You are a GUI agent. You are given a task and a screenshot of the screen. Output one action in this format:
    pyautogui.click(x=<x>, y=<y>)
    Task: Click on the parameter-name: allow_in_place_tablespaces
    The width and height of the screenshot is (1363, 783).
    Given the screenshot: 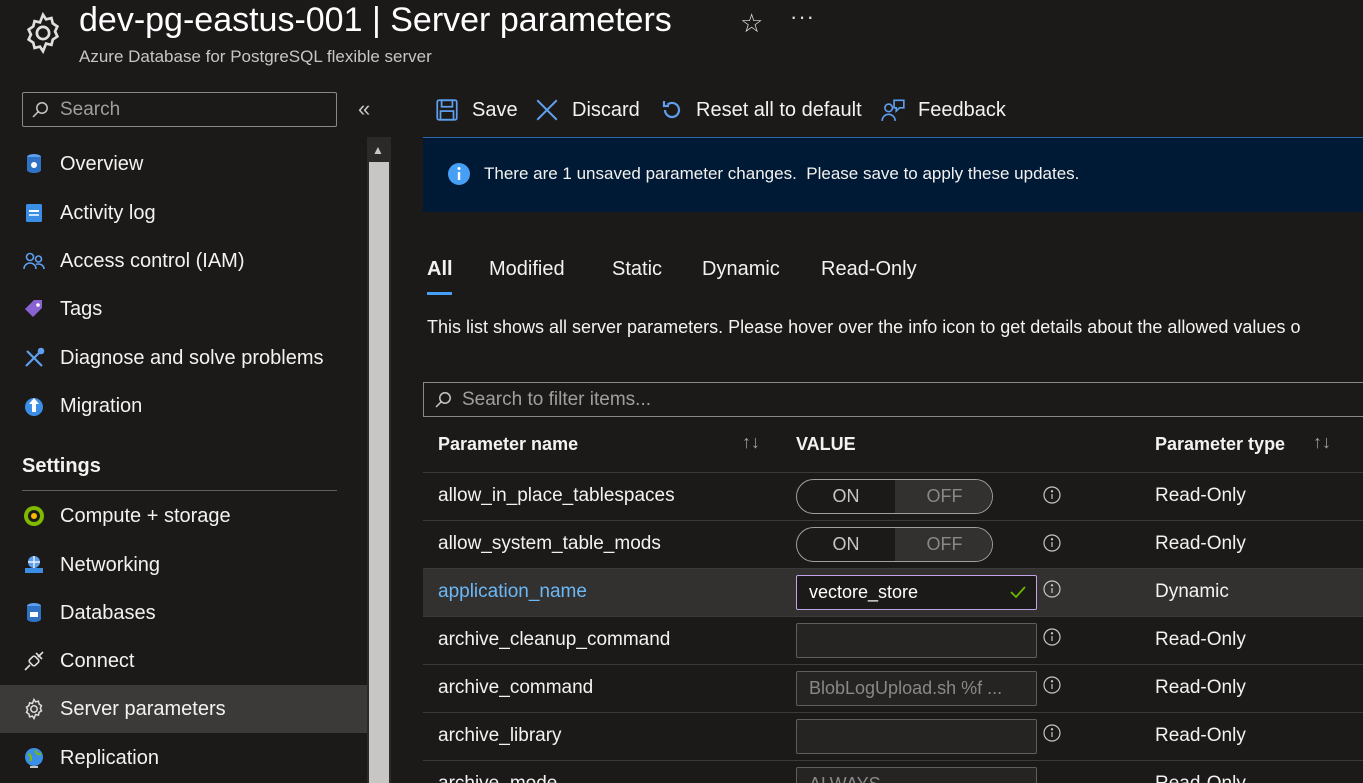 What is the action you would take?
    pyautogui.click(x=556, y=495)
    